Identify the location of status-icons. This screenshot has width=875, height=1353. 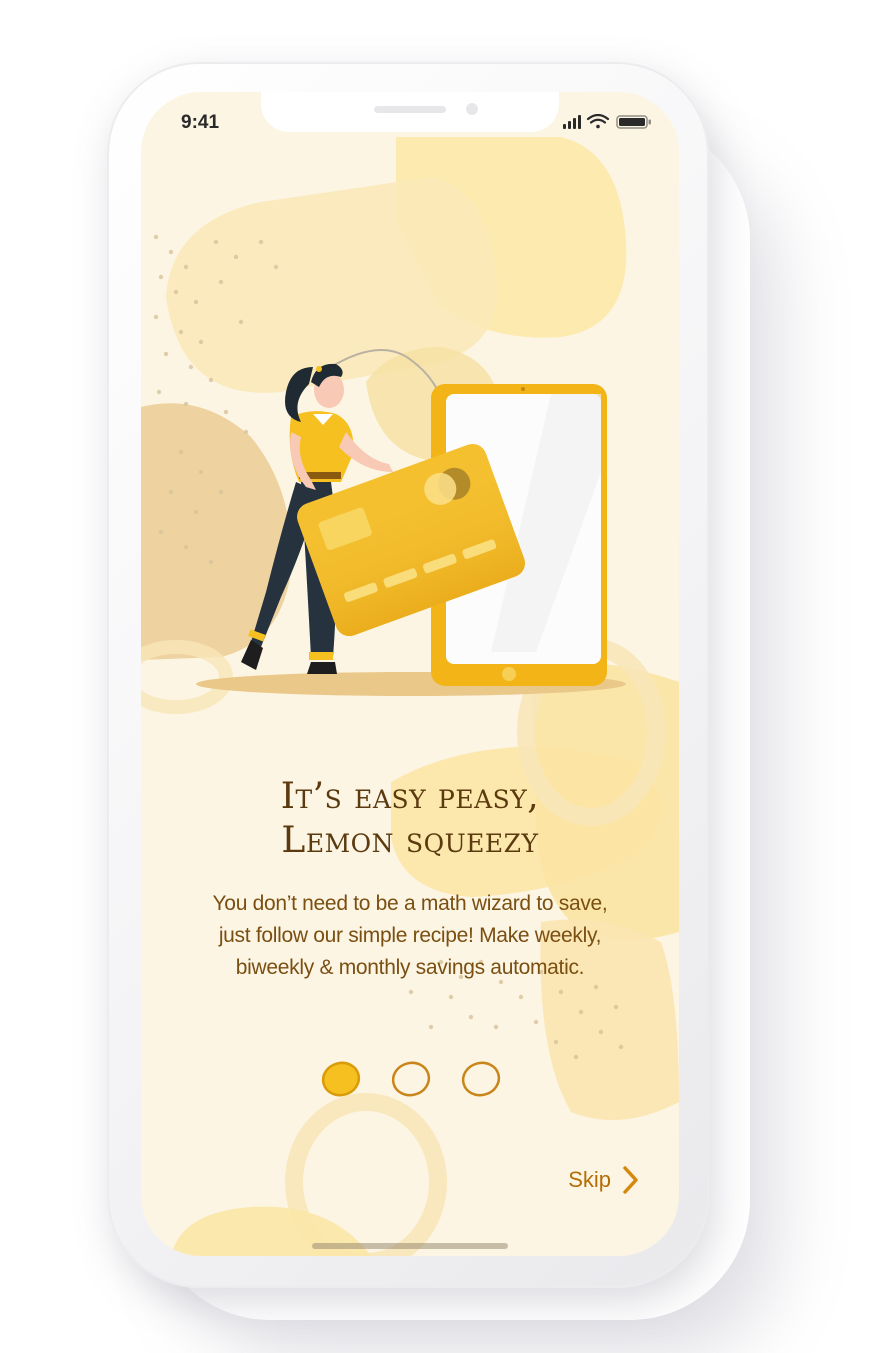
(607, 121).